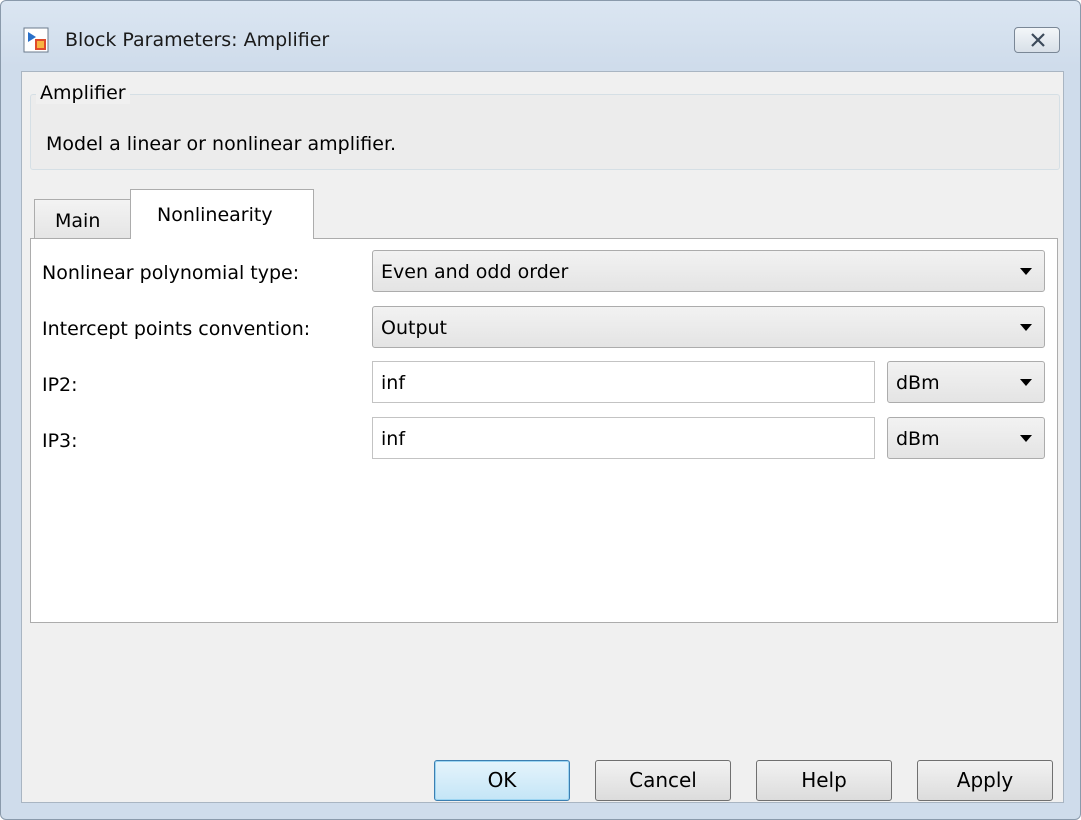 This screenshot has width=1081, height=820. Describe the element at coordinates (966, 382) in the screenshot. I see `ip2-unit-dropdown: dBm` at that location.